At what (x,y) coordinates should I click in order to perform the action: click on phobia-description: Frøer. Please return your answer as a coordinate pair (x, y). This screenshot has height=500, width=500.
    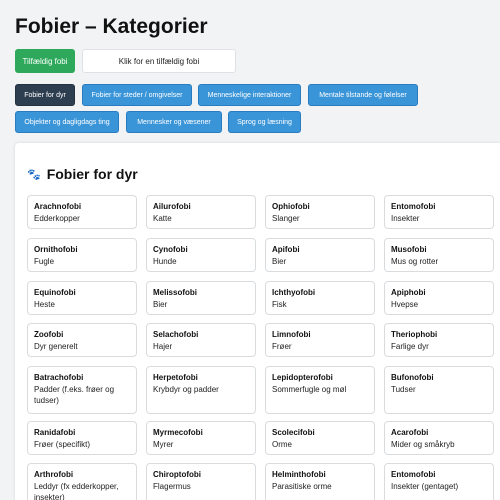
    Looking at the image, I should click on (282, 346).